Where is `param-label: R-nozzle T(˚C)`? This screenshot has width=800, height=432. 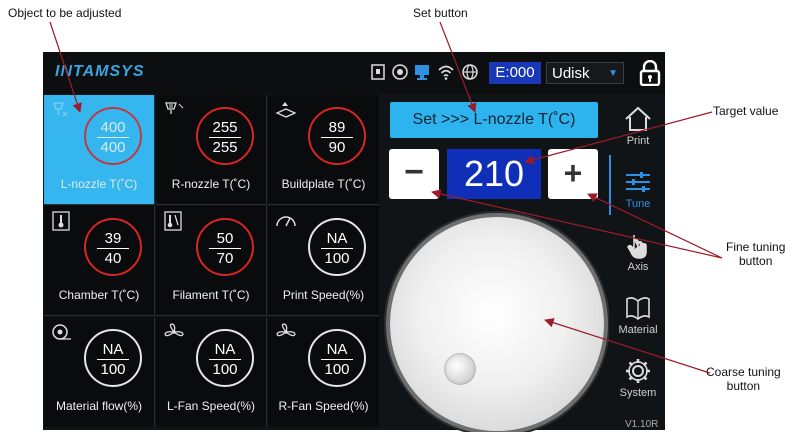 param-label: R-nozzle T(˚C) is located at coordinates (211, 184).